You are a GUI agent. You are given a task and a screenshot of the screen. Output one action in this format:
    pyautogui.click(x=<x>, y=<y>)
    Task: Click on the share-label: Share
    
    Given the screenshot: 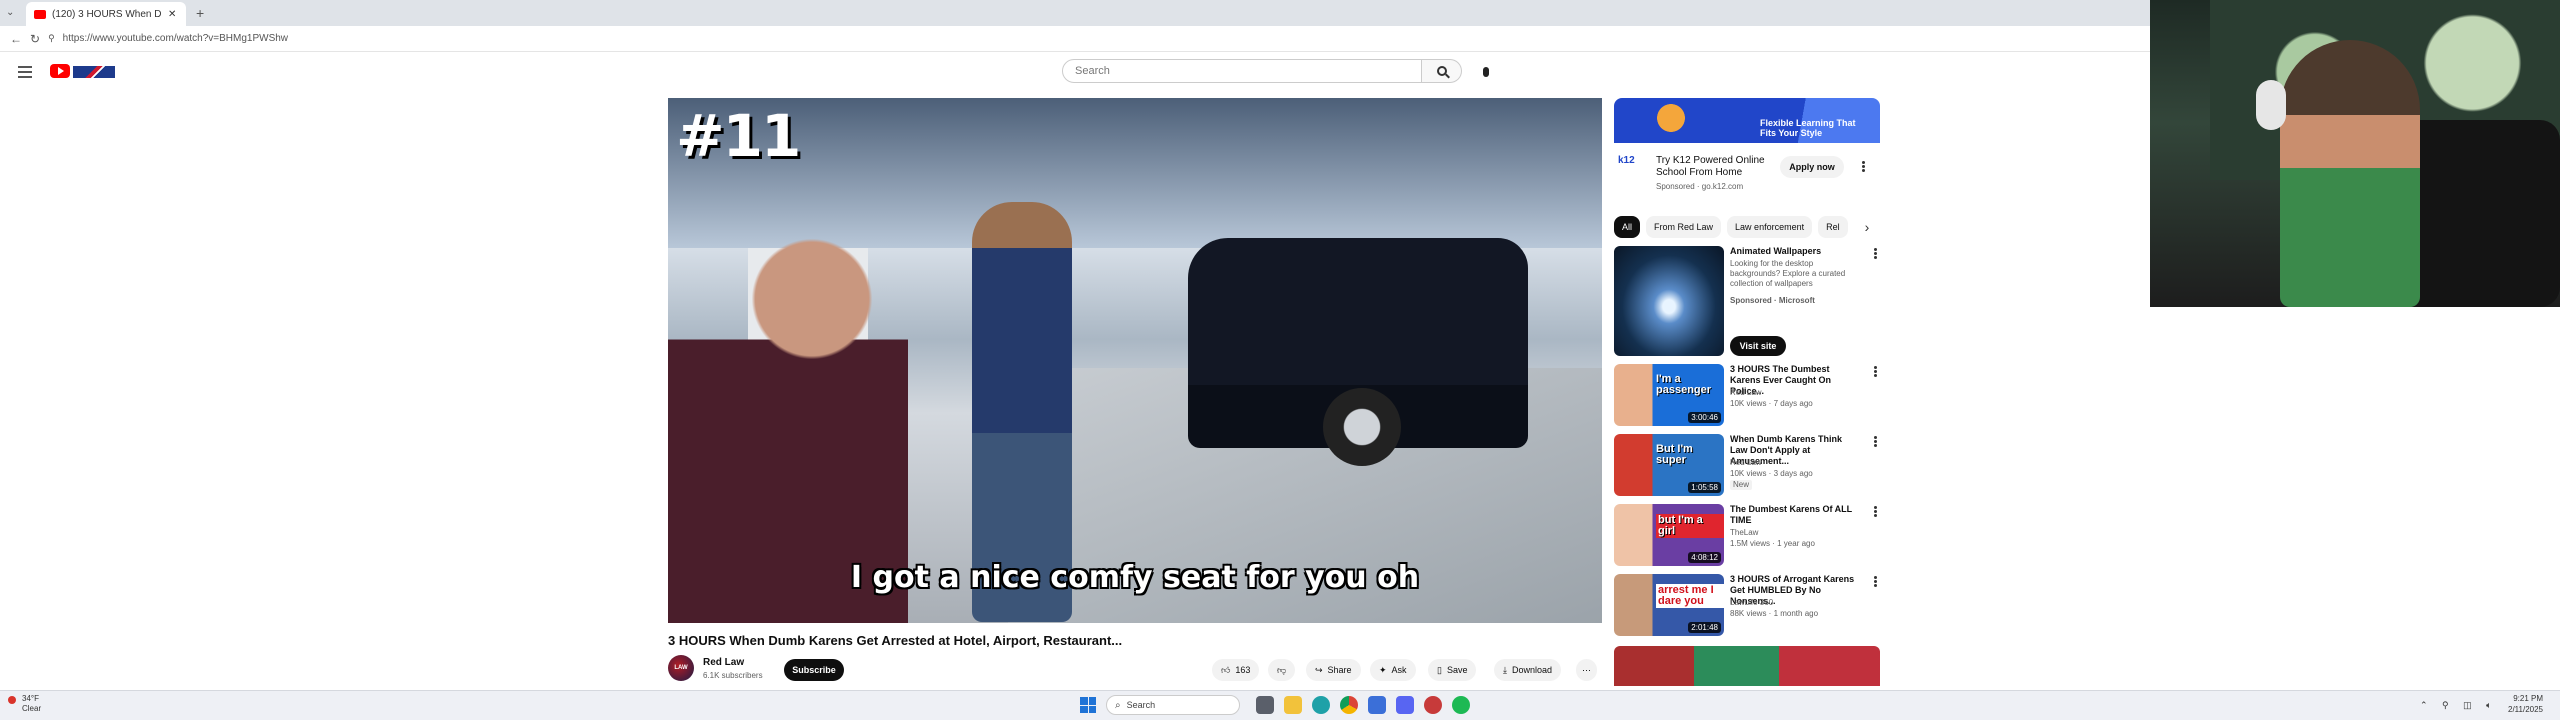 What is the action you would take?
    pyautogui.click(x=1339, y=670)
    